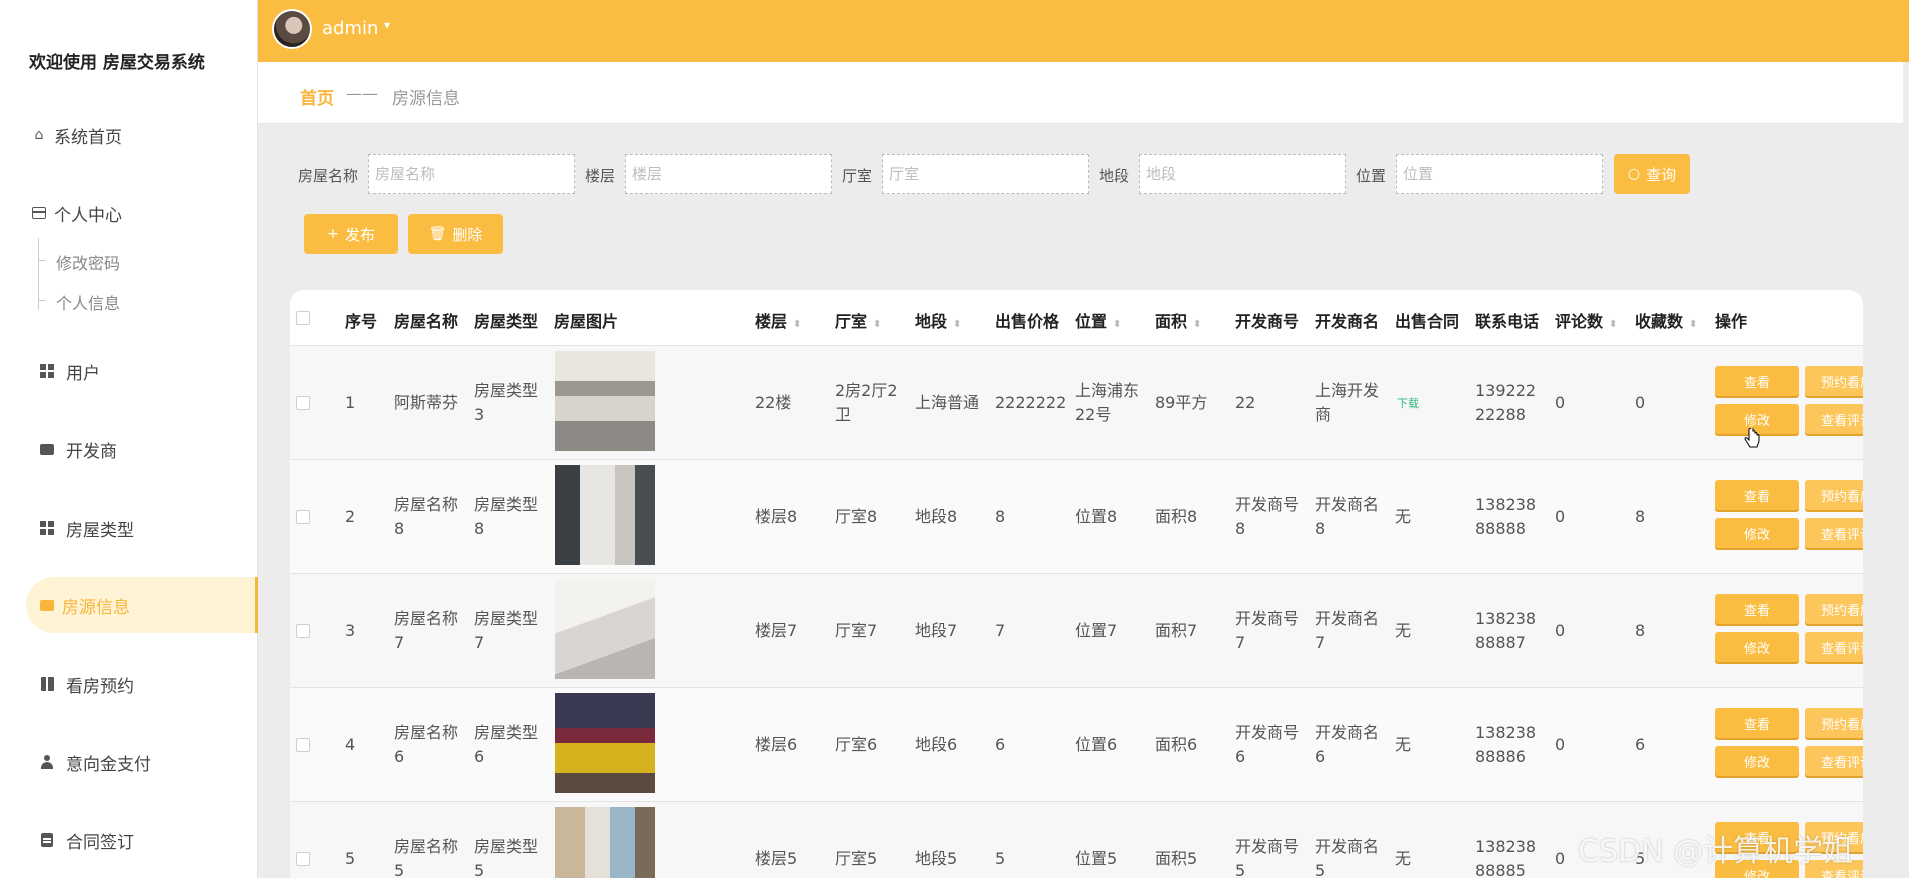 Image resolution: width=1909 pixels, height=878 pixels. I want to click on app-brand: 欢迎使用 房屋交易系统, so click(117, 63).